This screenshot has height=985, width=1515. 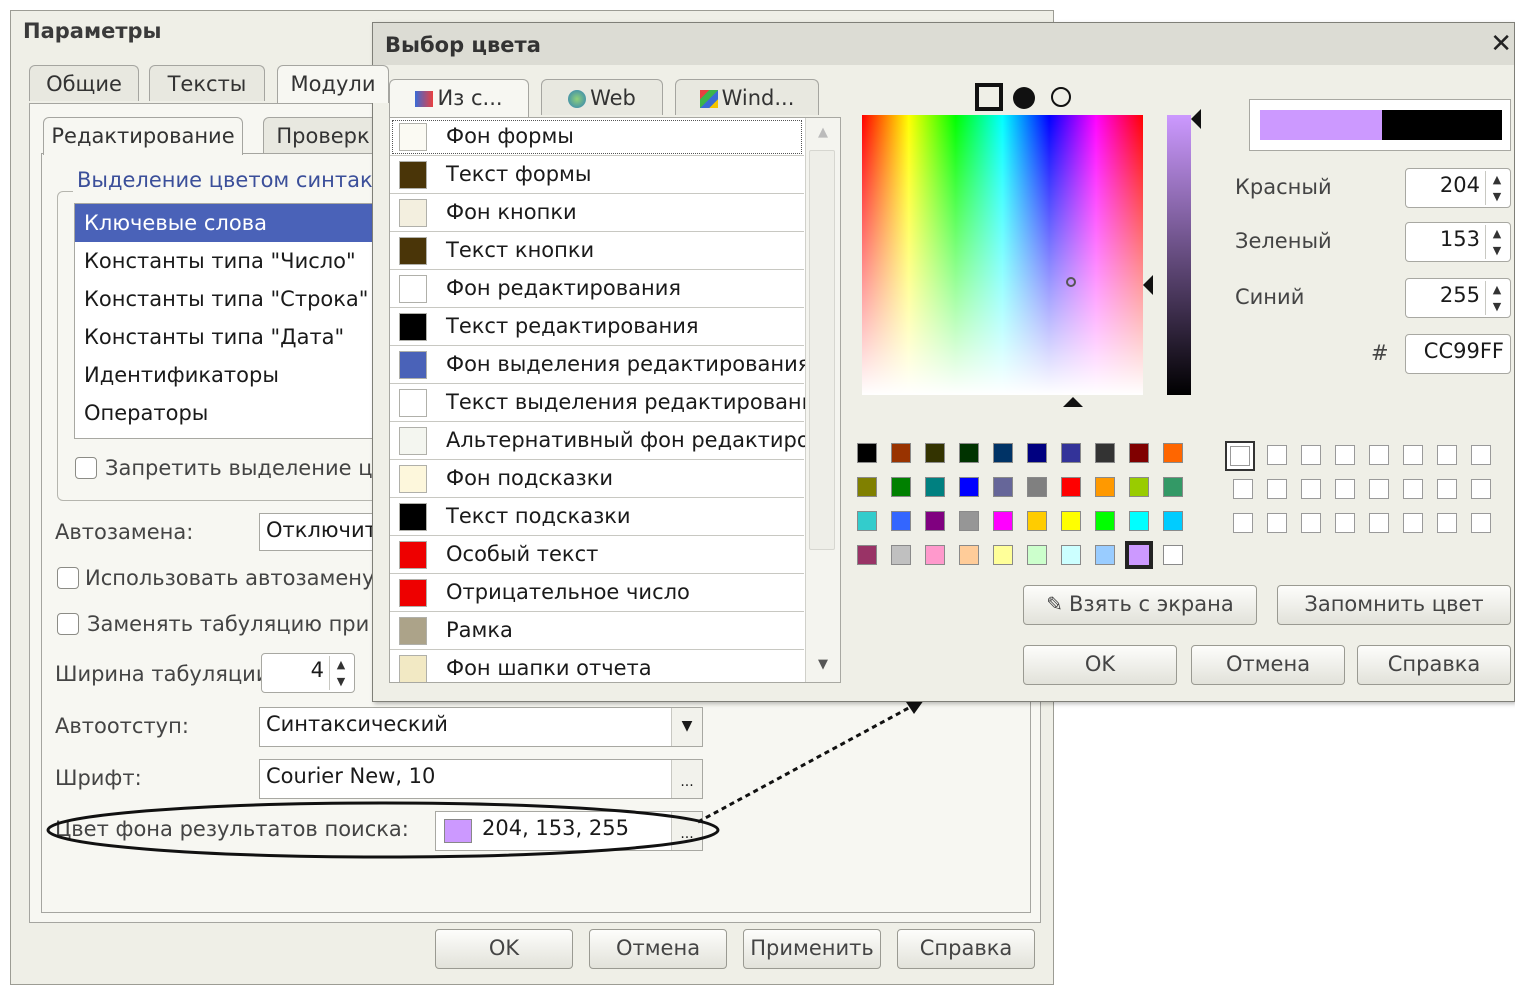 What do you see at coordinates (1024, 98) in the screenshot?
I see `filled-circle-icon` at bounding box center [1024, 98].